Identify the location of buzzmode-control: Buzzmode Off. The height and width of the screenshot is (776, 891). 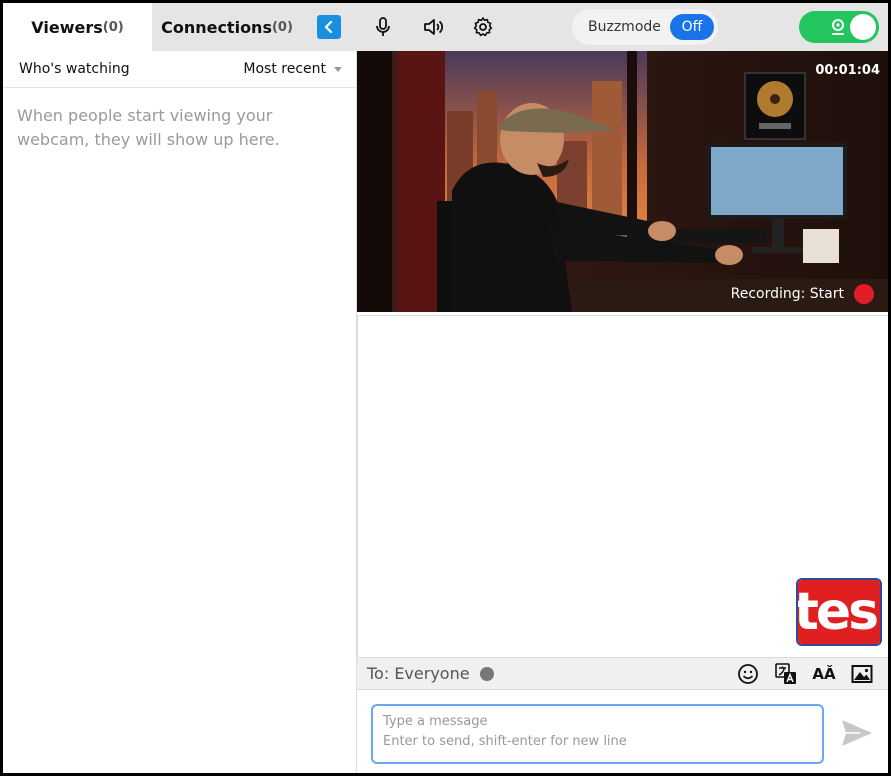
(645, 27).